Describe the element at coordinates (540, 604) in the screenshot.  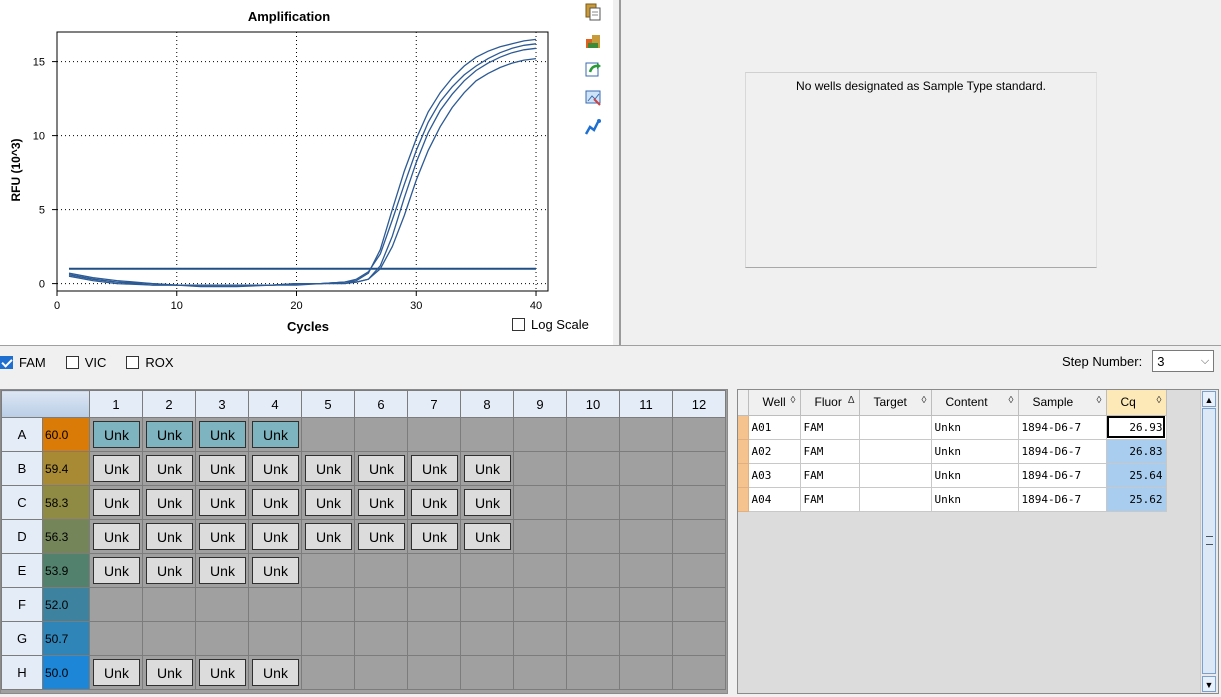
I see `plate-well-F9` at that location.